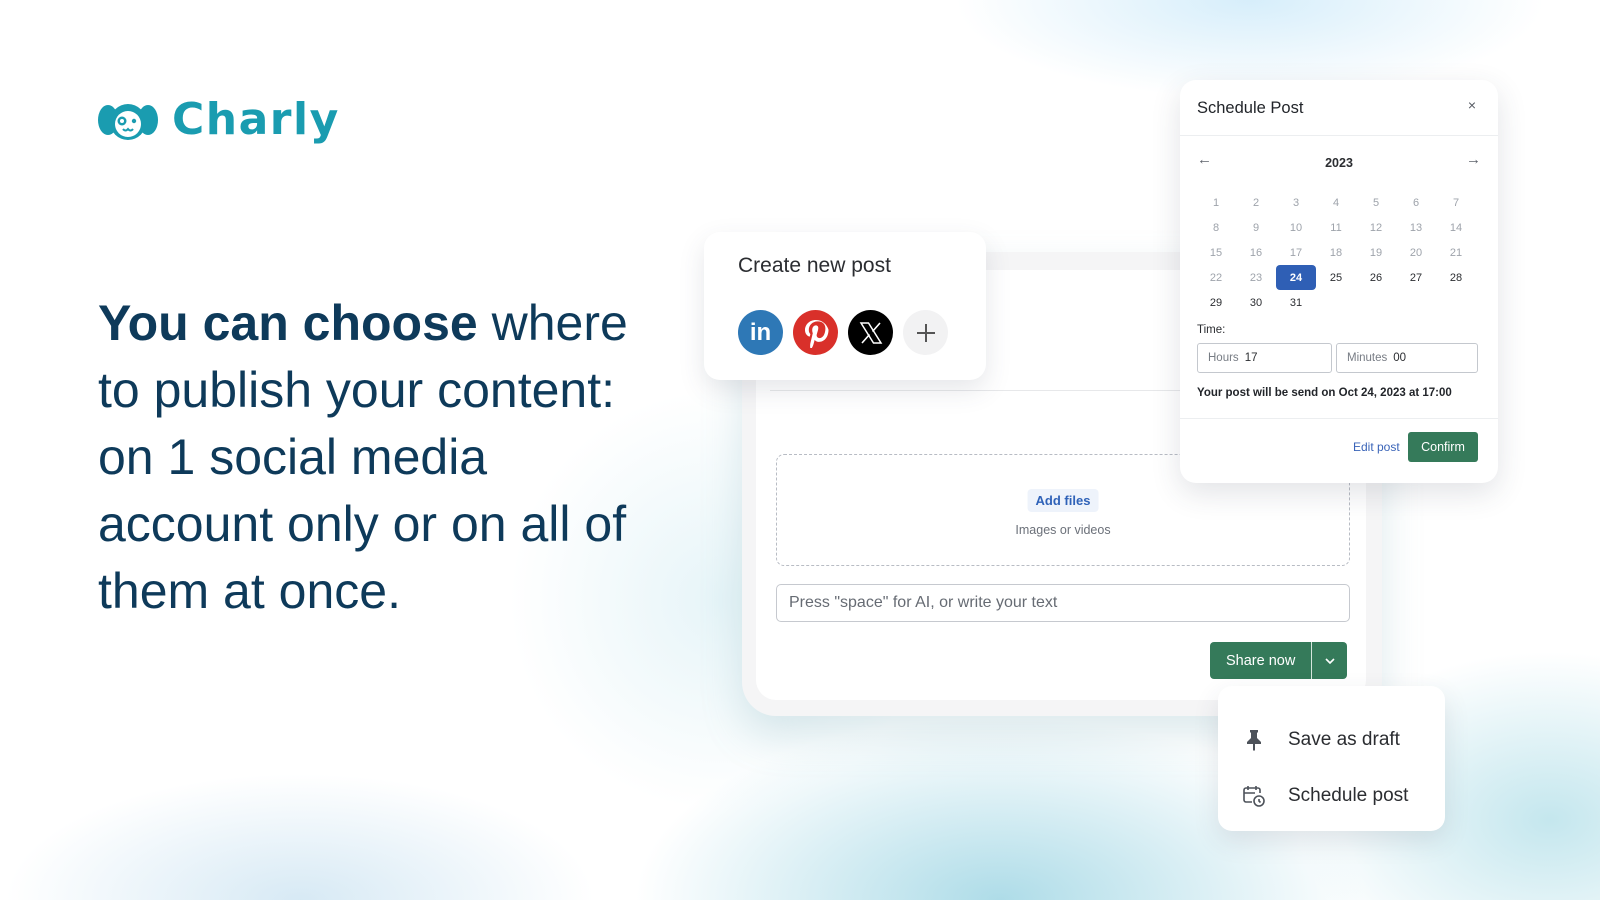 The width and height of the screenshot is (1600, 900). I want to click on calendar-day: 28, so click(1456, 277).